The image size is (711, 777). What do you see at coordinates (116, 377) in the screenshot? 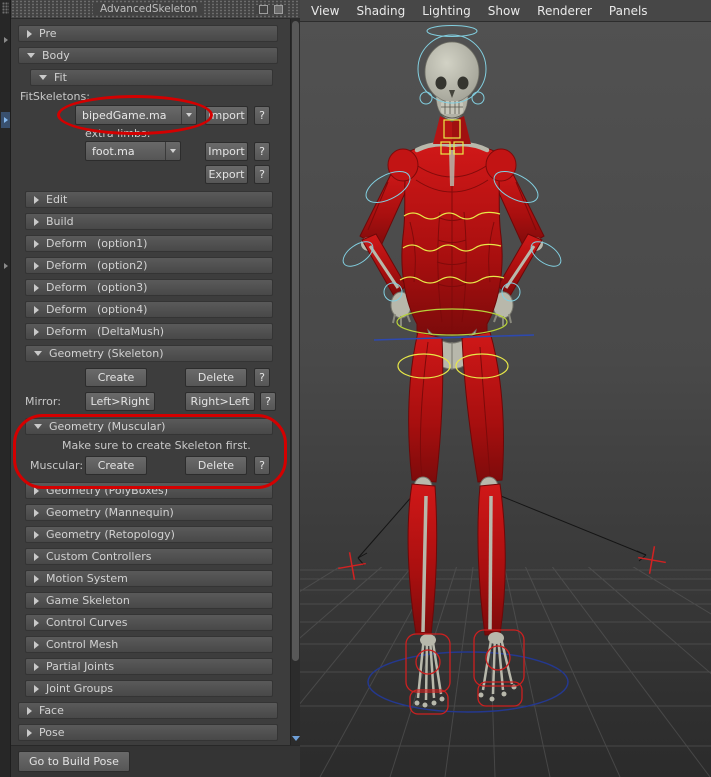
I see `create-skeleton-button: Create` at bounding box center [116, 377].